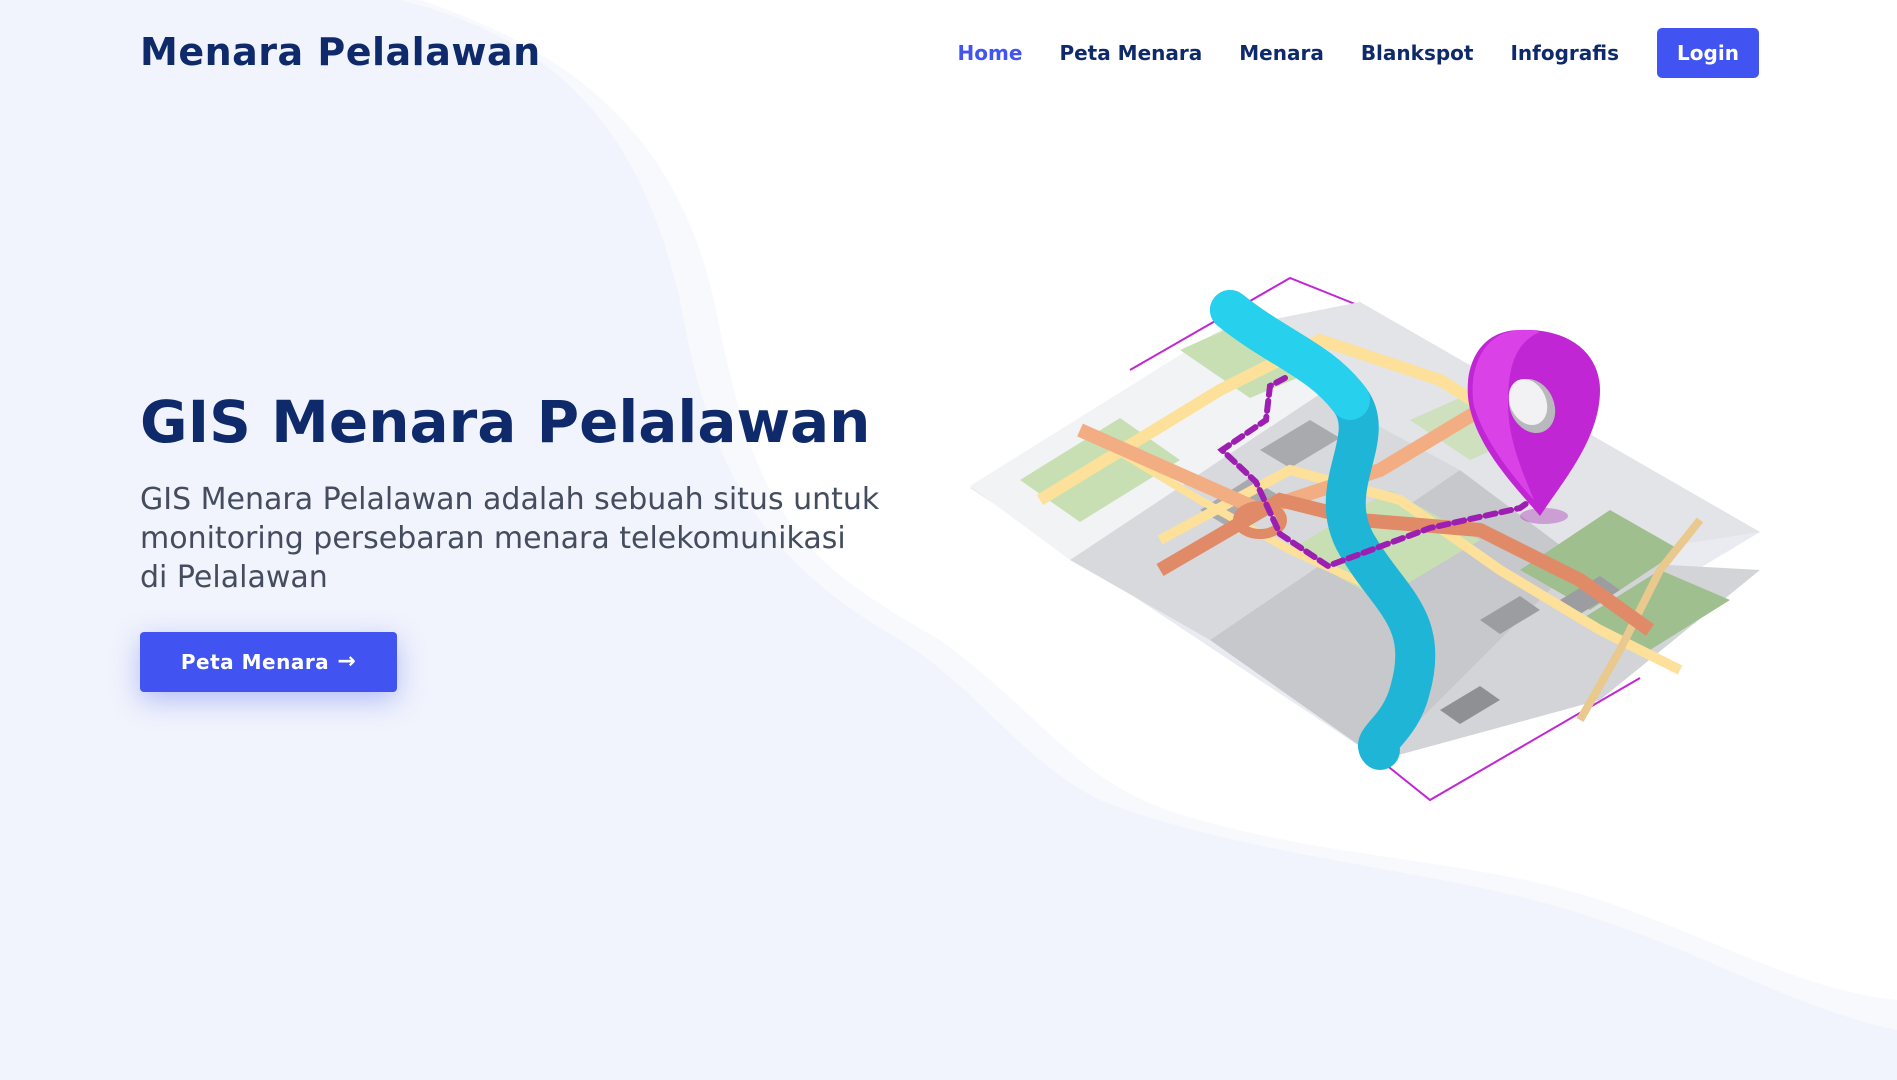 The width and height of the screenshot is (1897, 1080). I want to click on peta-menara-button: Peta Menara →, so click(268, 662).